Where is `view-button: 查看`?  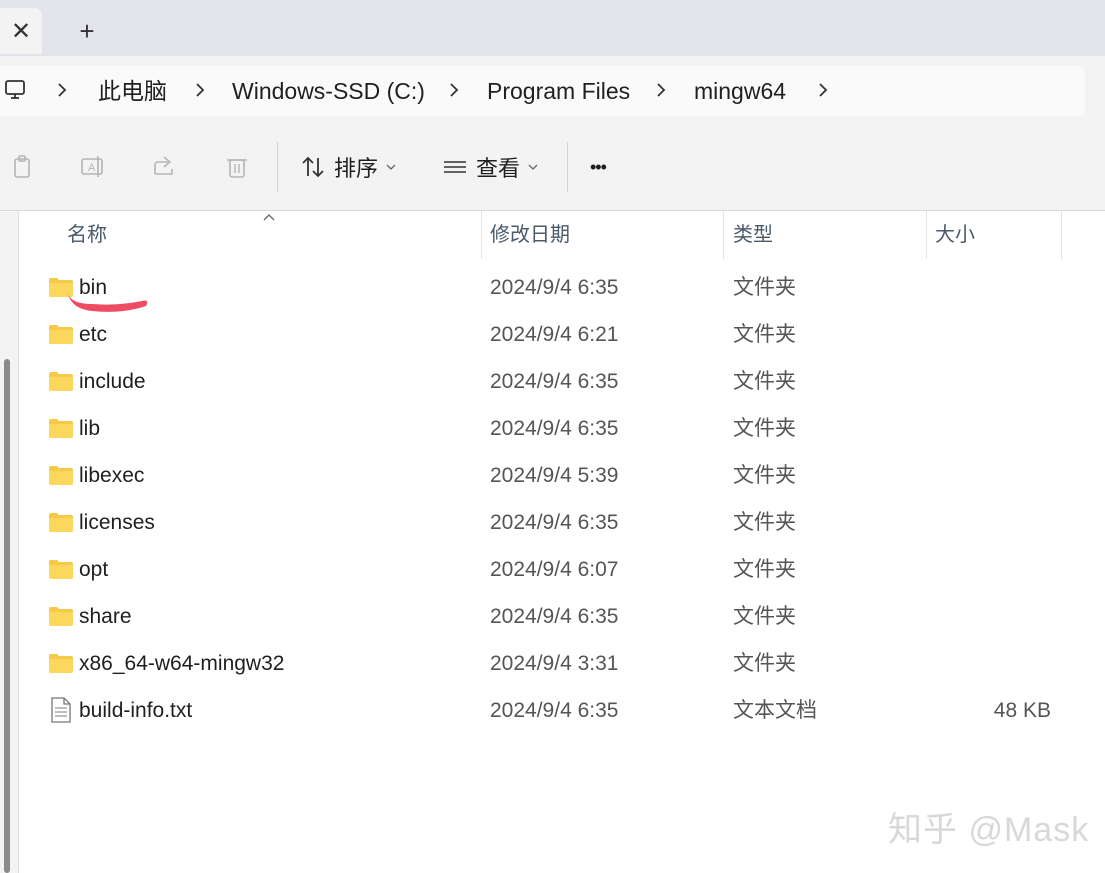 view-button: 查看 is located at coordinates (490, 167).